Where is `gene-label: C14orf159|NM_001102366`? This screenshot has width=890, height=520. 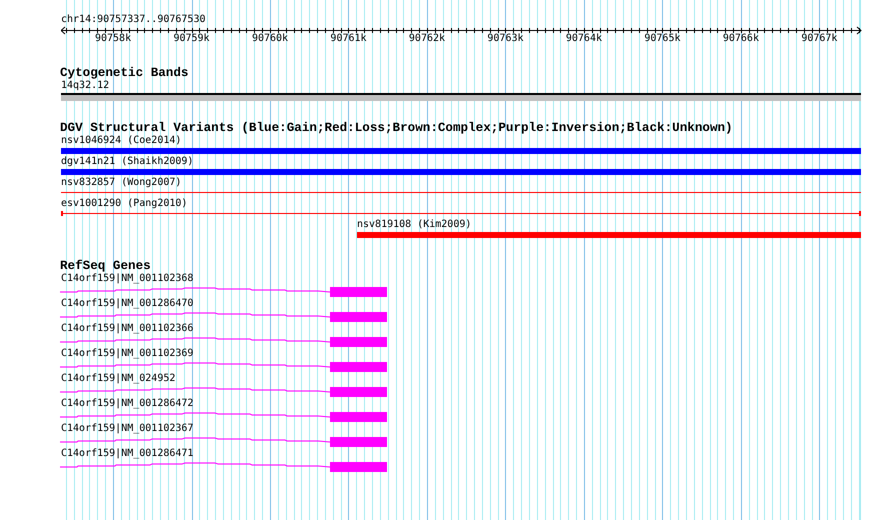
gene-label: C14orf159|NM_001102366 is located at coordinates (127, 329).